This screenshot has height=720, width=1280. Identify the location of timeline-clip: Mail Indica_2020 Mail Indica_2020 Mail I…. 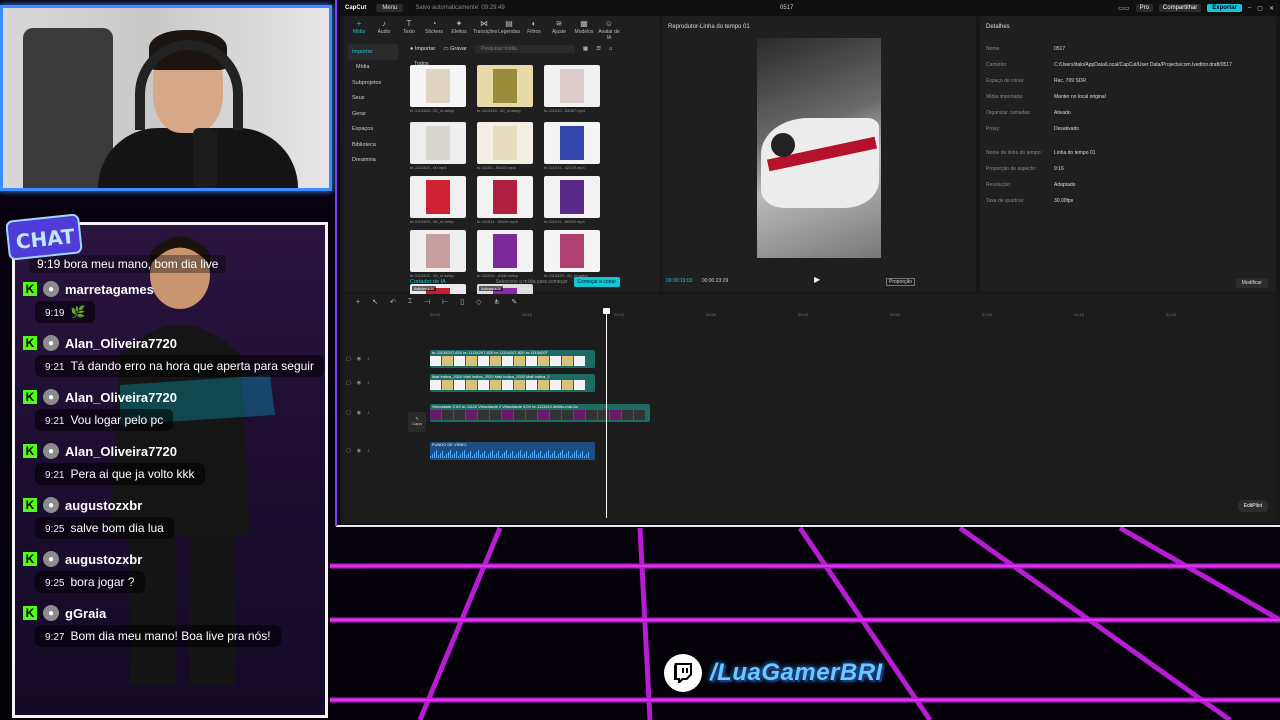
(512, 383).